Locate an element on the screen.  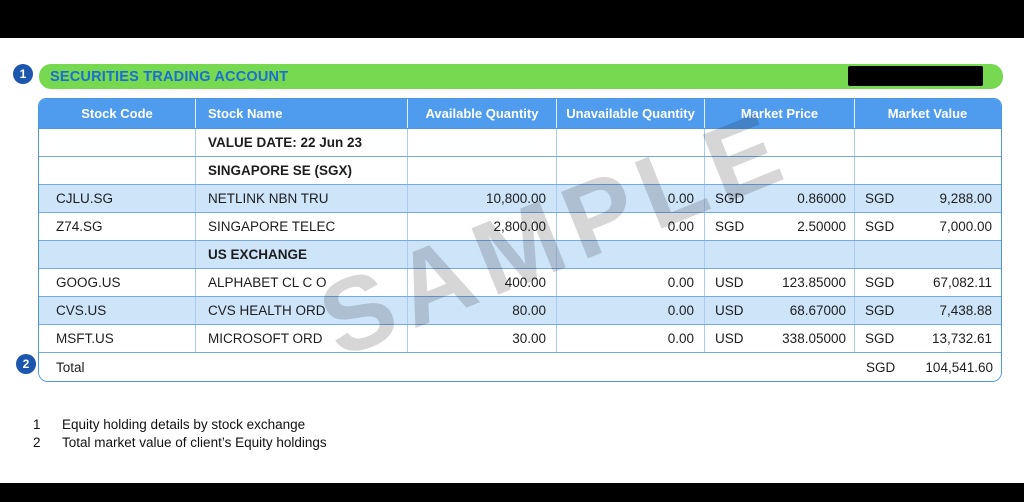
cell-market-price: USD 123.85000 is located at coordinates (780, 282).